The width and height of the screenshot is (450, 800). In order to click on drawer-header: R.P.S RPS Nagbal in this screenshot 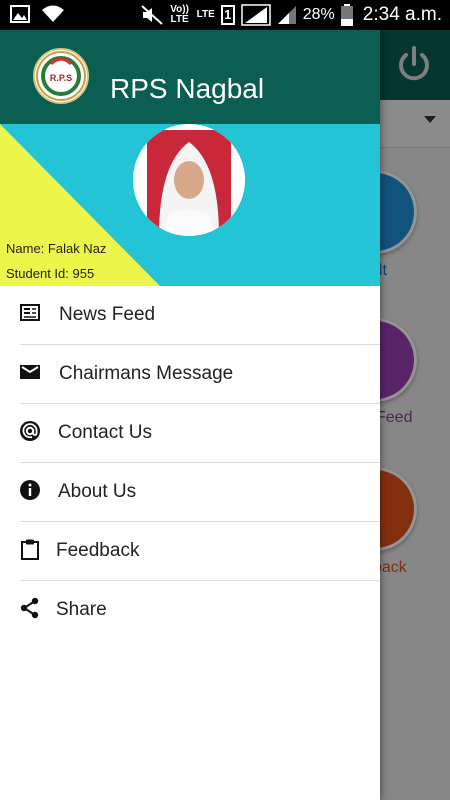, I will do `click(190, 77)`.